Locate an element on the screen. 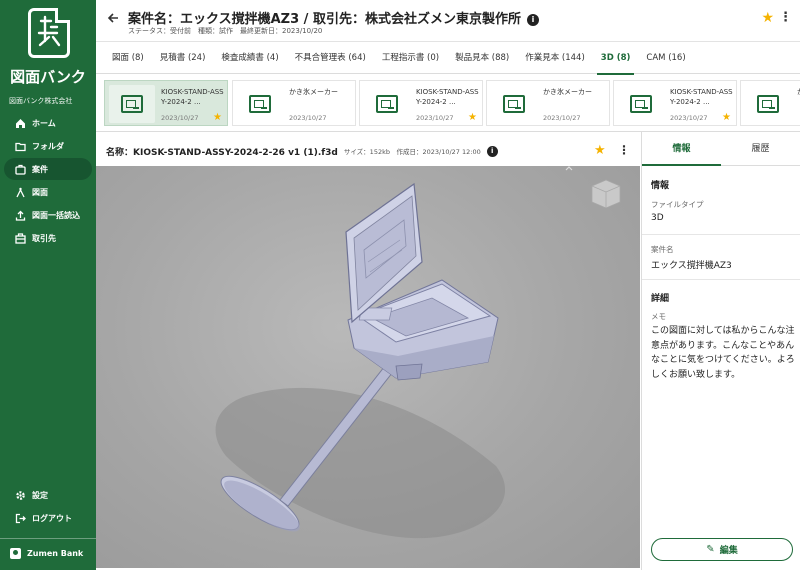 Image resolution: width=800 pixels, height=570 pixels. tab-3d: 3D (8) is located at coordinates (616, 58).